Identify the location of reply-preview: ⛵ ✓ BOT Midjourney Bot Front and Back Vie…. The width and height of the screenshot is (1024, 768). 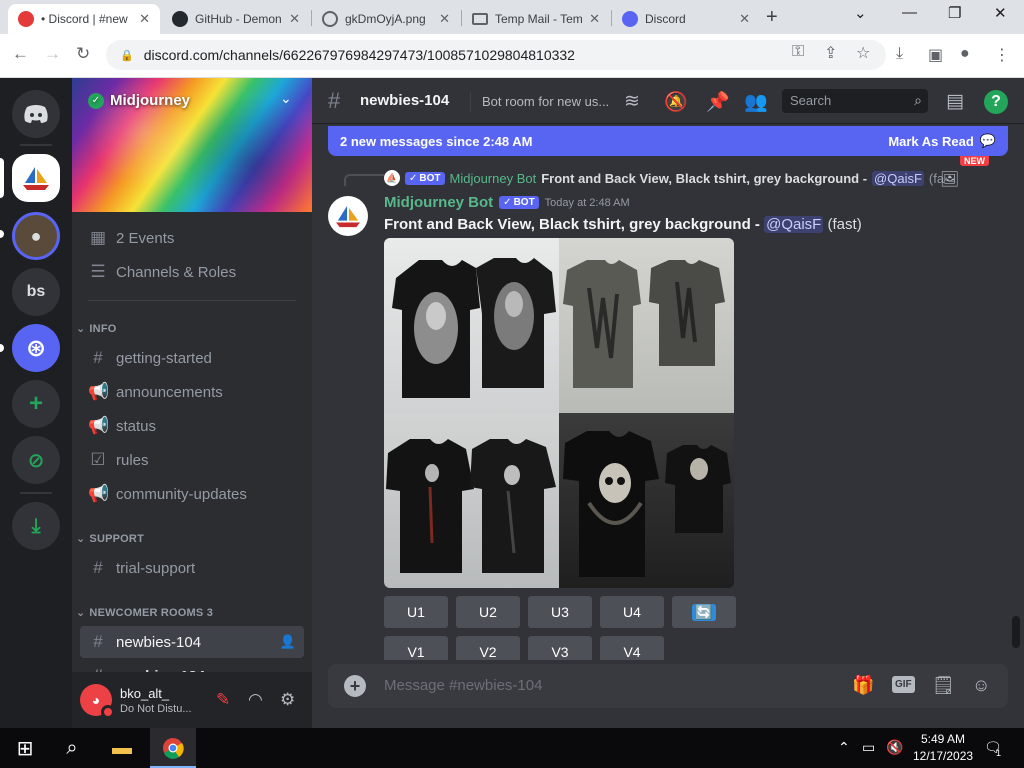
(674, 178).